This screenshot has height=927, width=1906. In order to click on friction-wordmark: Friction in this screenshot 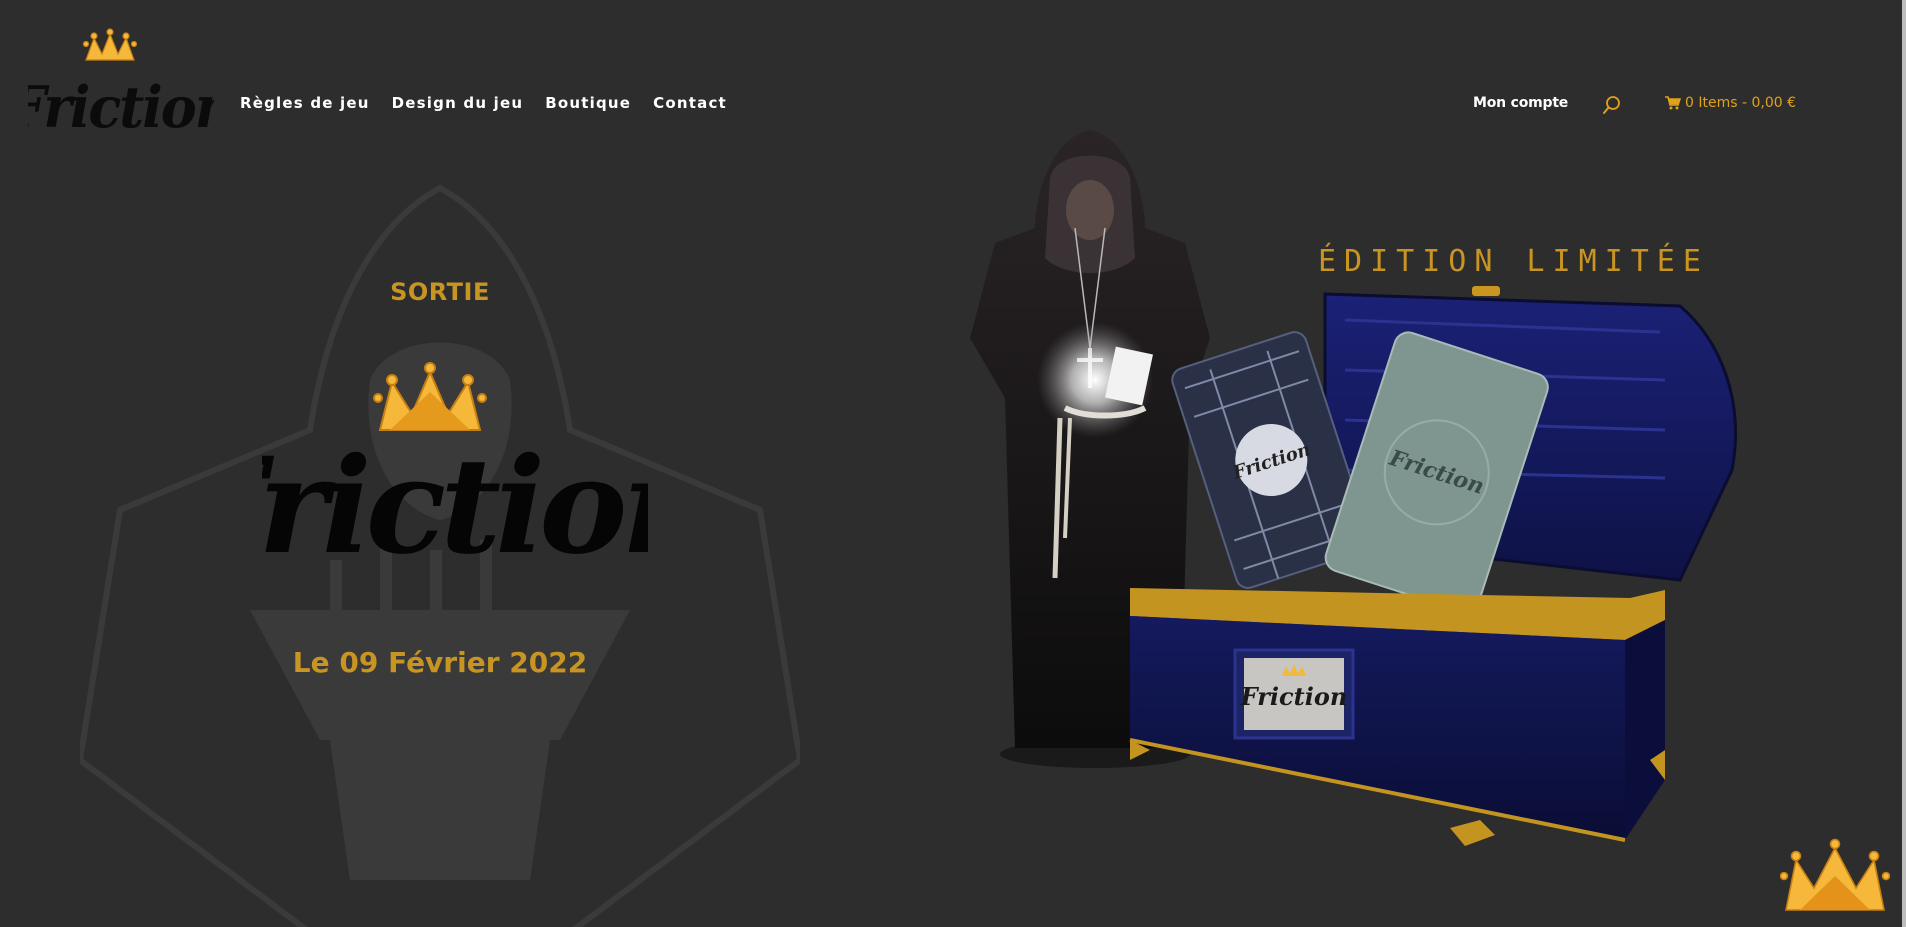, I will do `click(455, 473)`.